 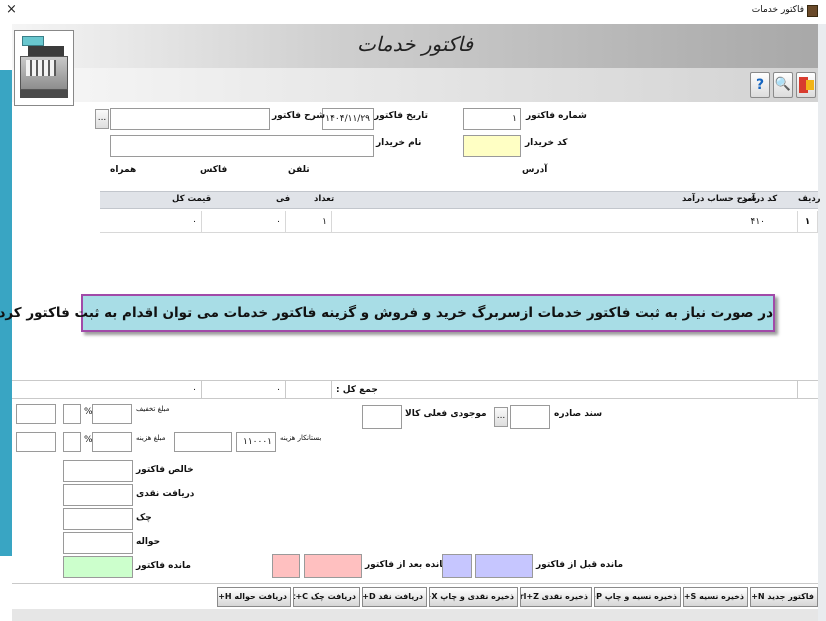 What do you see at coordinates (546, 143) in the screenshot?
I see `buyer-code-label: کد خریدار` at bounding box center [546, 143].